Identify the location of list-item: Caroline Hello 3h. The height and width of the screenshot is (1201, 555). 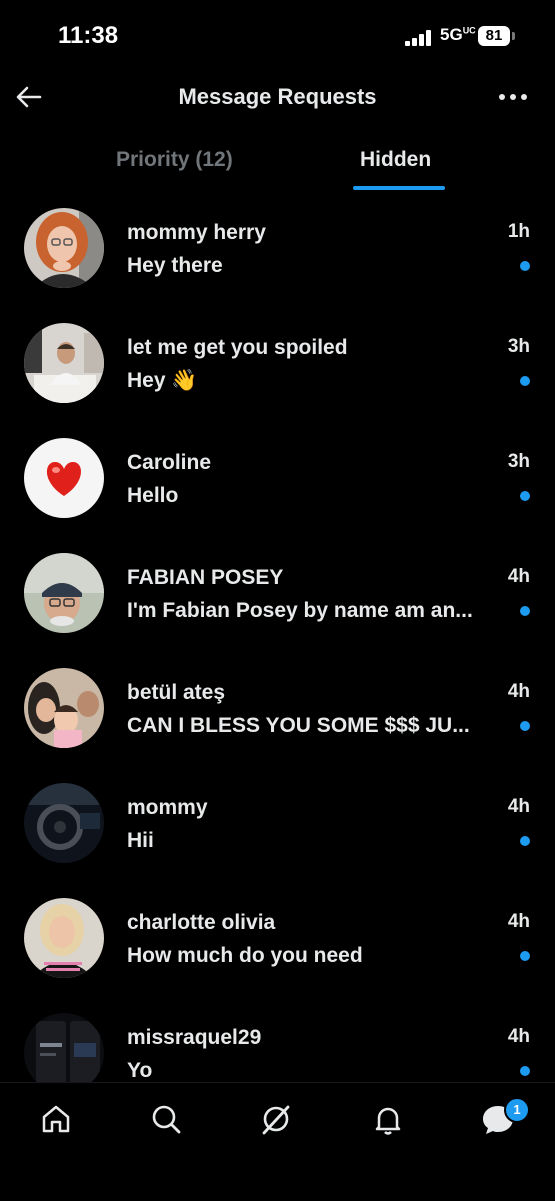
(277, 479).